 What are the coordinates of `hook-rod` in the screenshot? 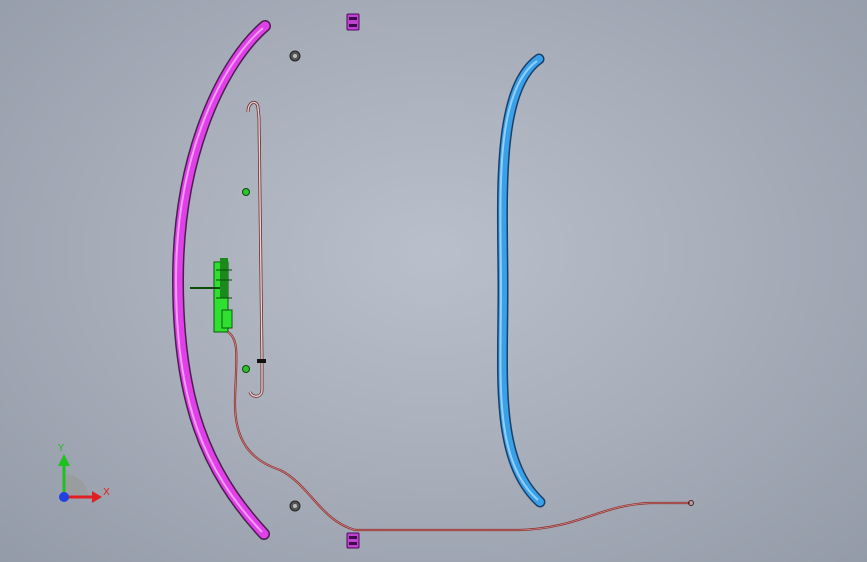 It's located at (256, 249).